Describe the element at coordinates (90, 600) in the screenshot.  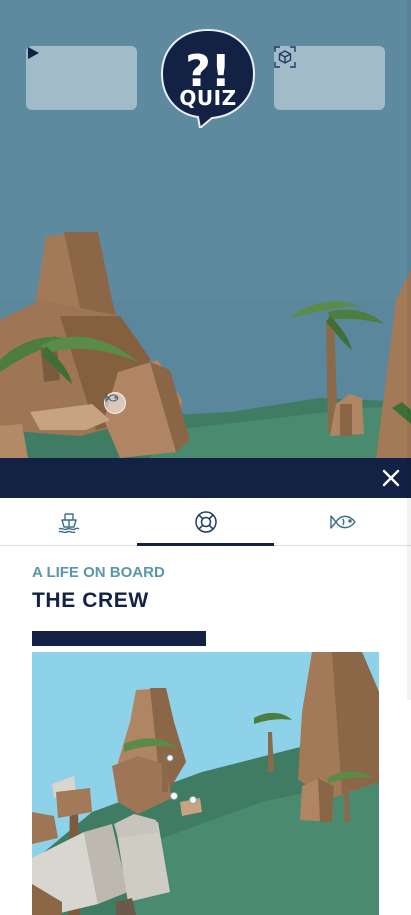
I see `page-title: THE CREW` at that location.